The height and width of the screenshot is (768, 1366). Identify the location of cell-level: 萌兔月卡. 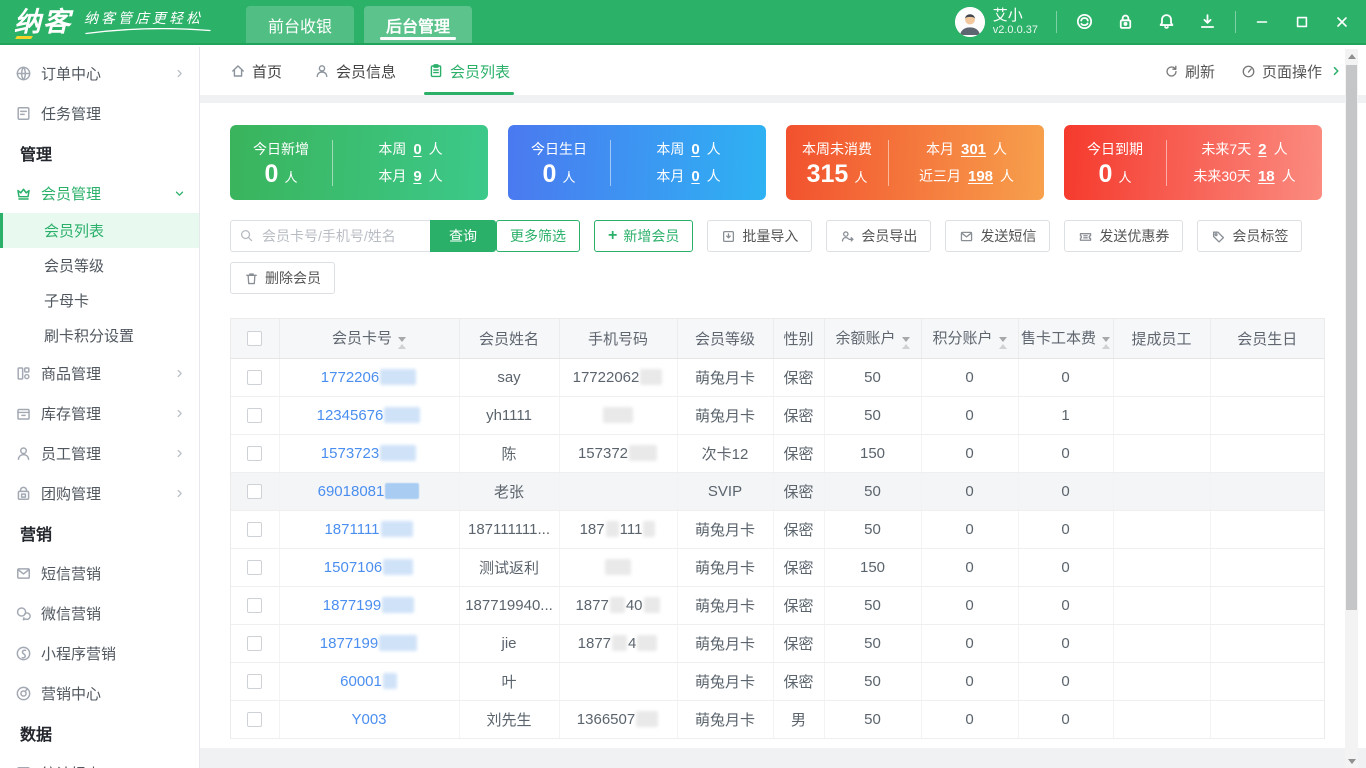
(725, 719).